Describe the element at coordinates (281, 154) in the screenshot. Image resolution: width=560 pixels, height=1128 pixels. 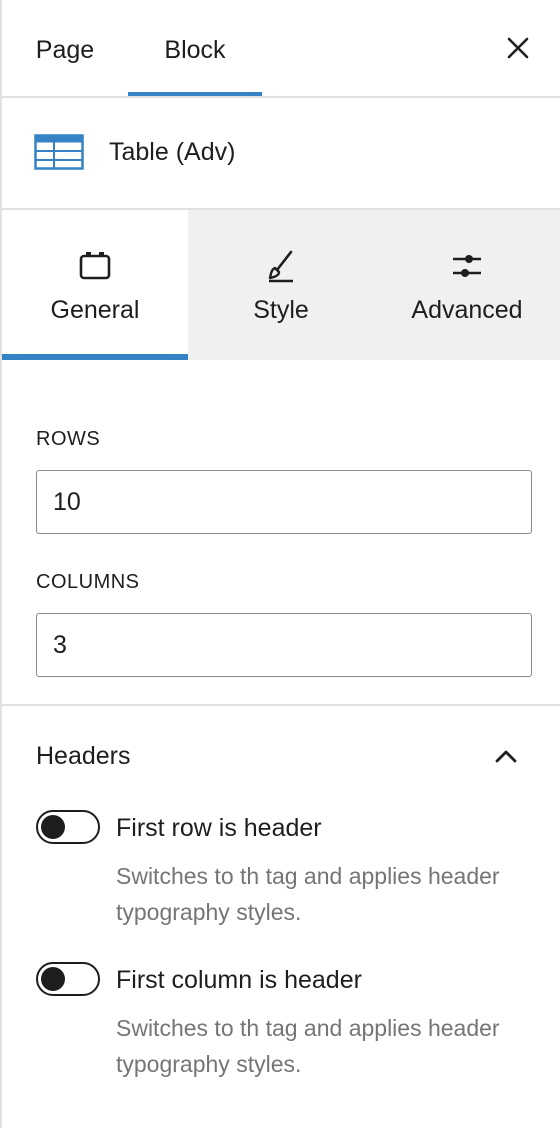
I see `block-card: Table (Adv)` at that location.